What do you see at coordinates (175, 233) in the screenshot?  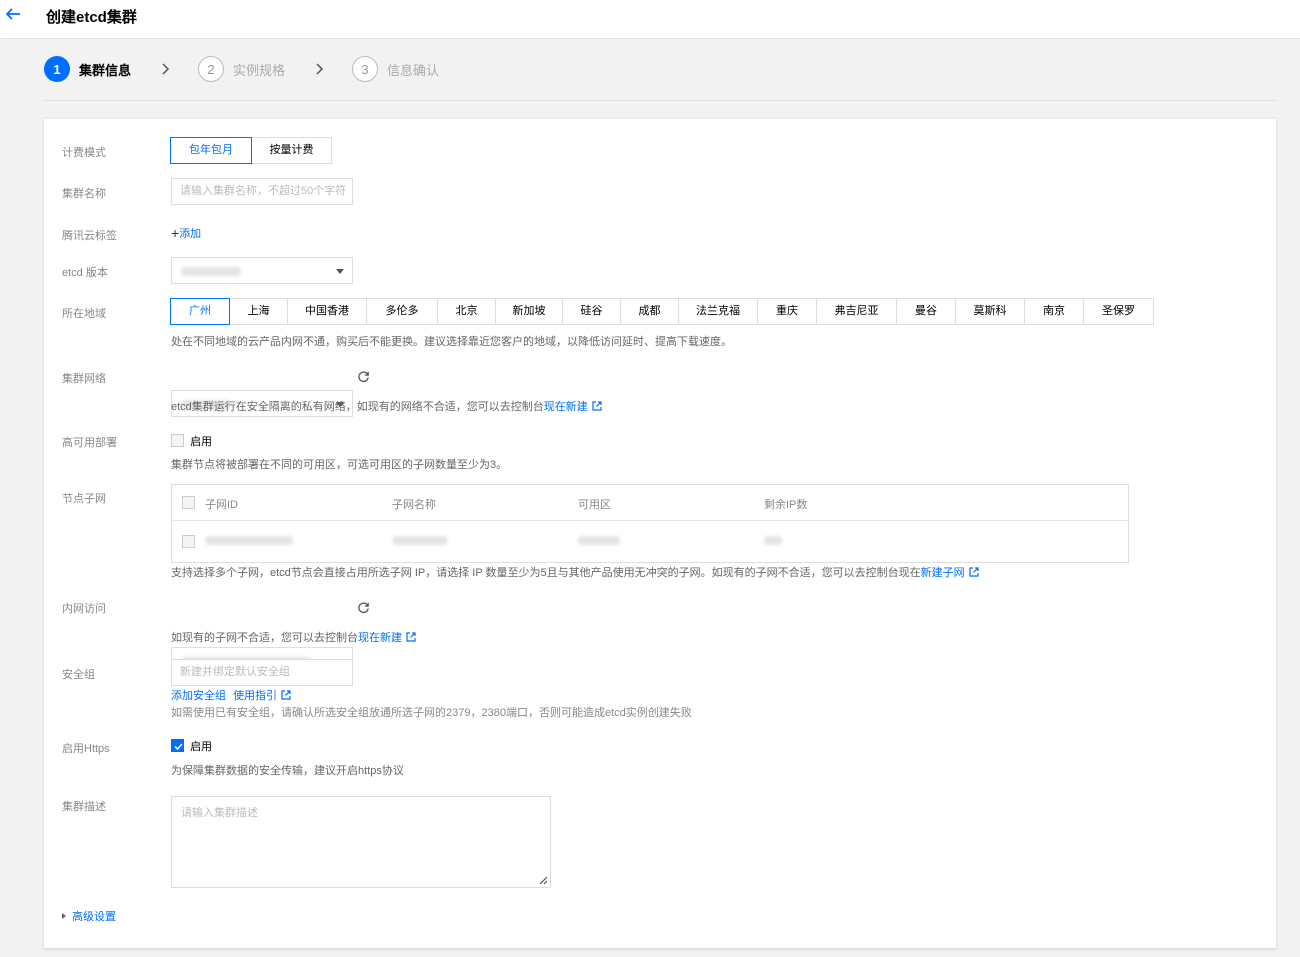 I see `plus-icon: +` at bounding box center [175, 233].